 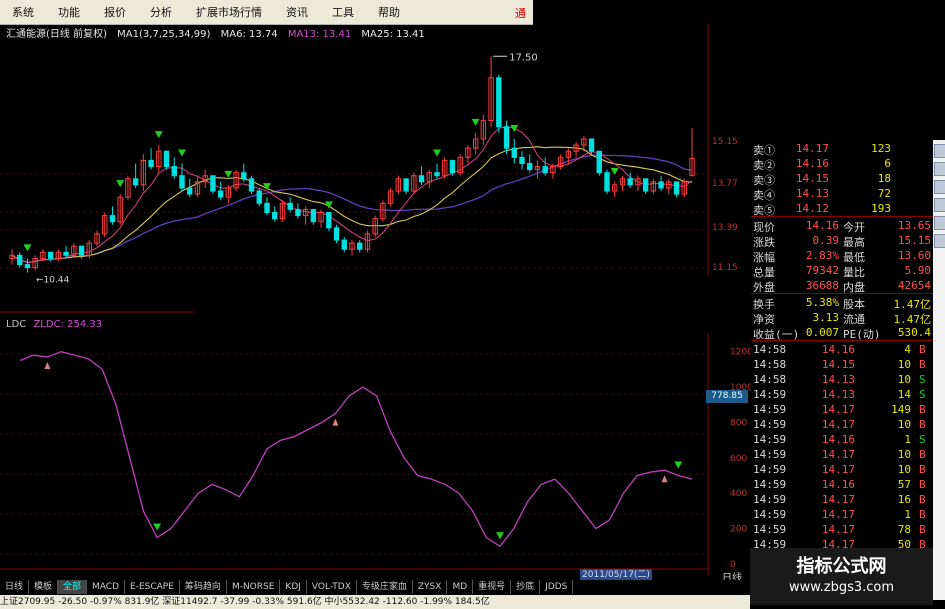 What do you see at coordinates (764, 257) in the screenshot?
I see `quote-cell: 涨幅` at bounding box center [764, 257].